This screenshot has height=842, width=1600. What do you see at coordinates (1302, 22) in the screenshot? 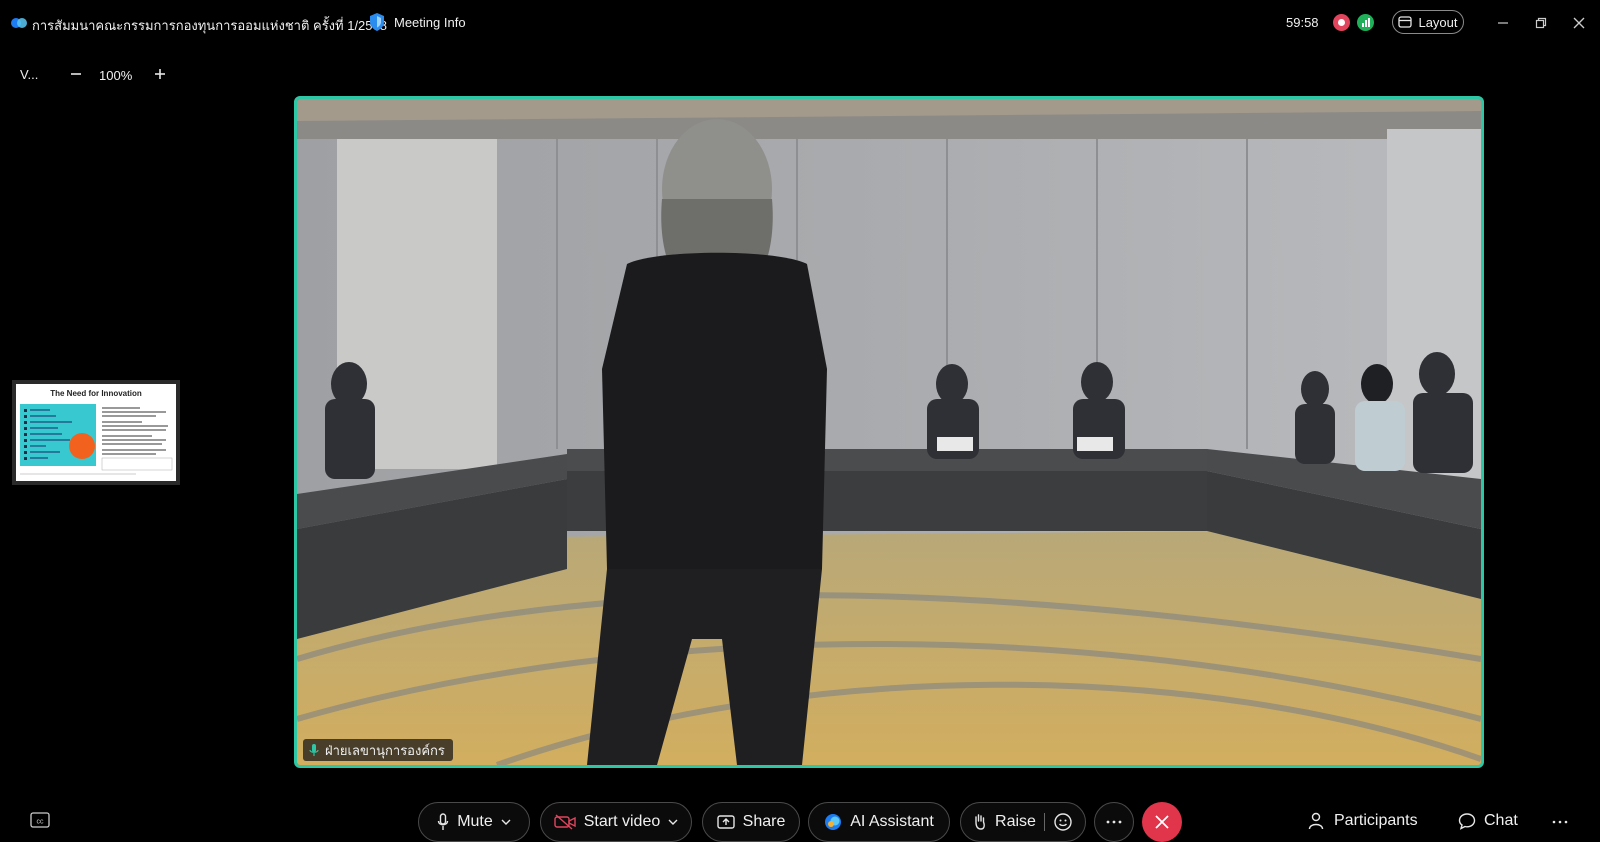
I see `meeting-timer: 59:58` at bounding box center [1302, 22].